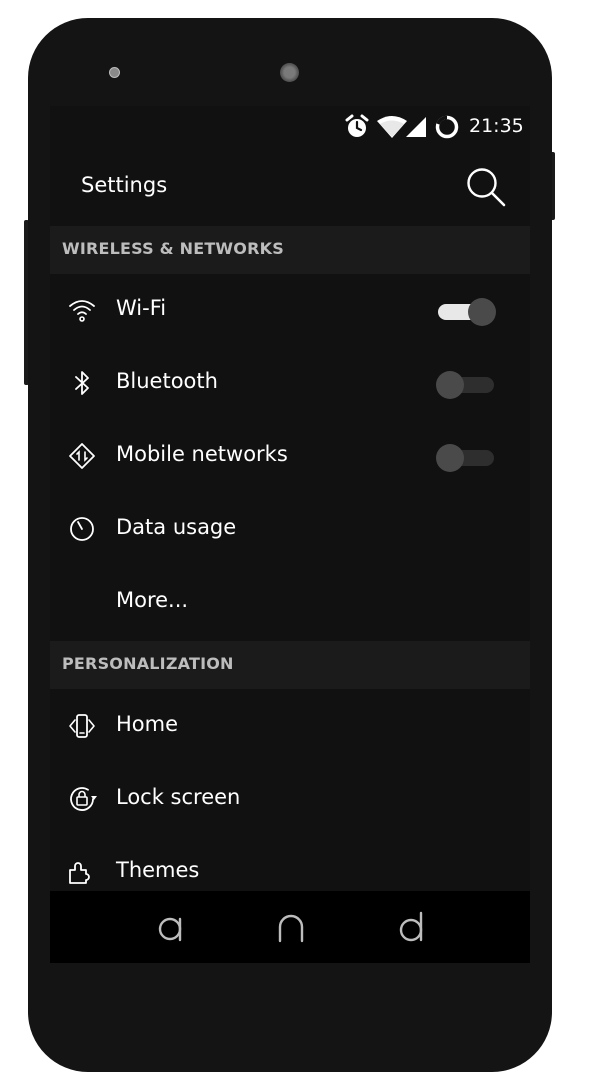 The width and height of the screenshot is (590, 1090). I want to click on search-button, so click(486, 187).